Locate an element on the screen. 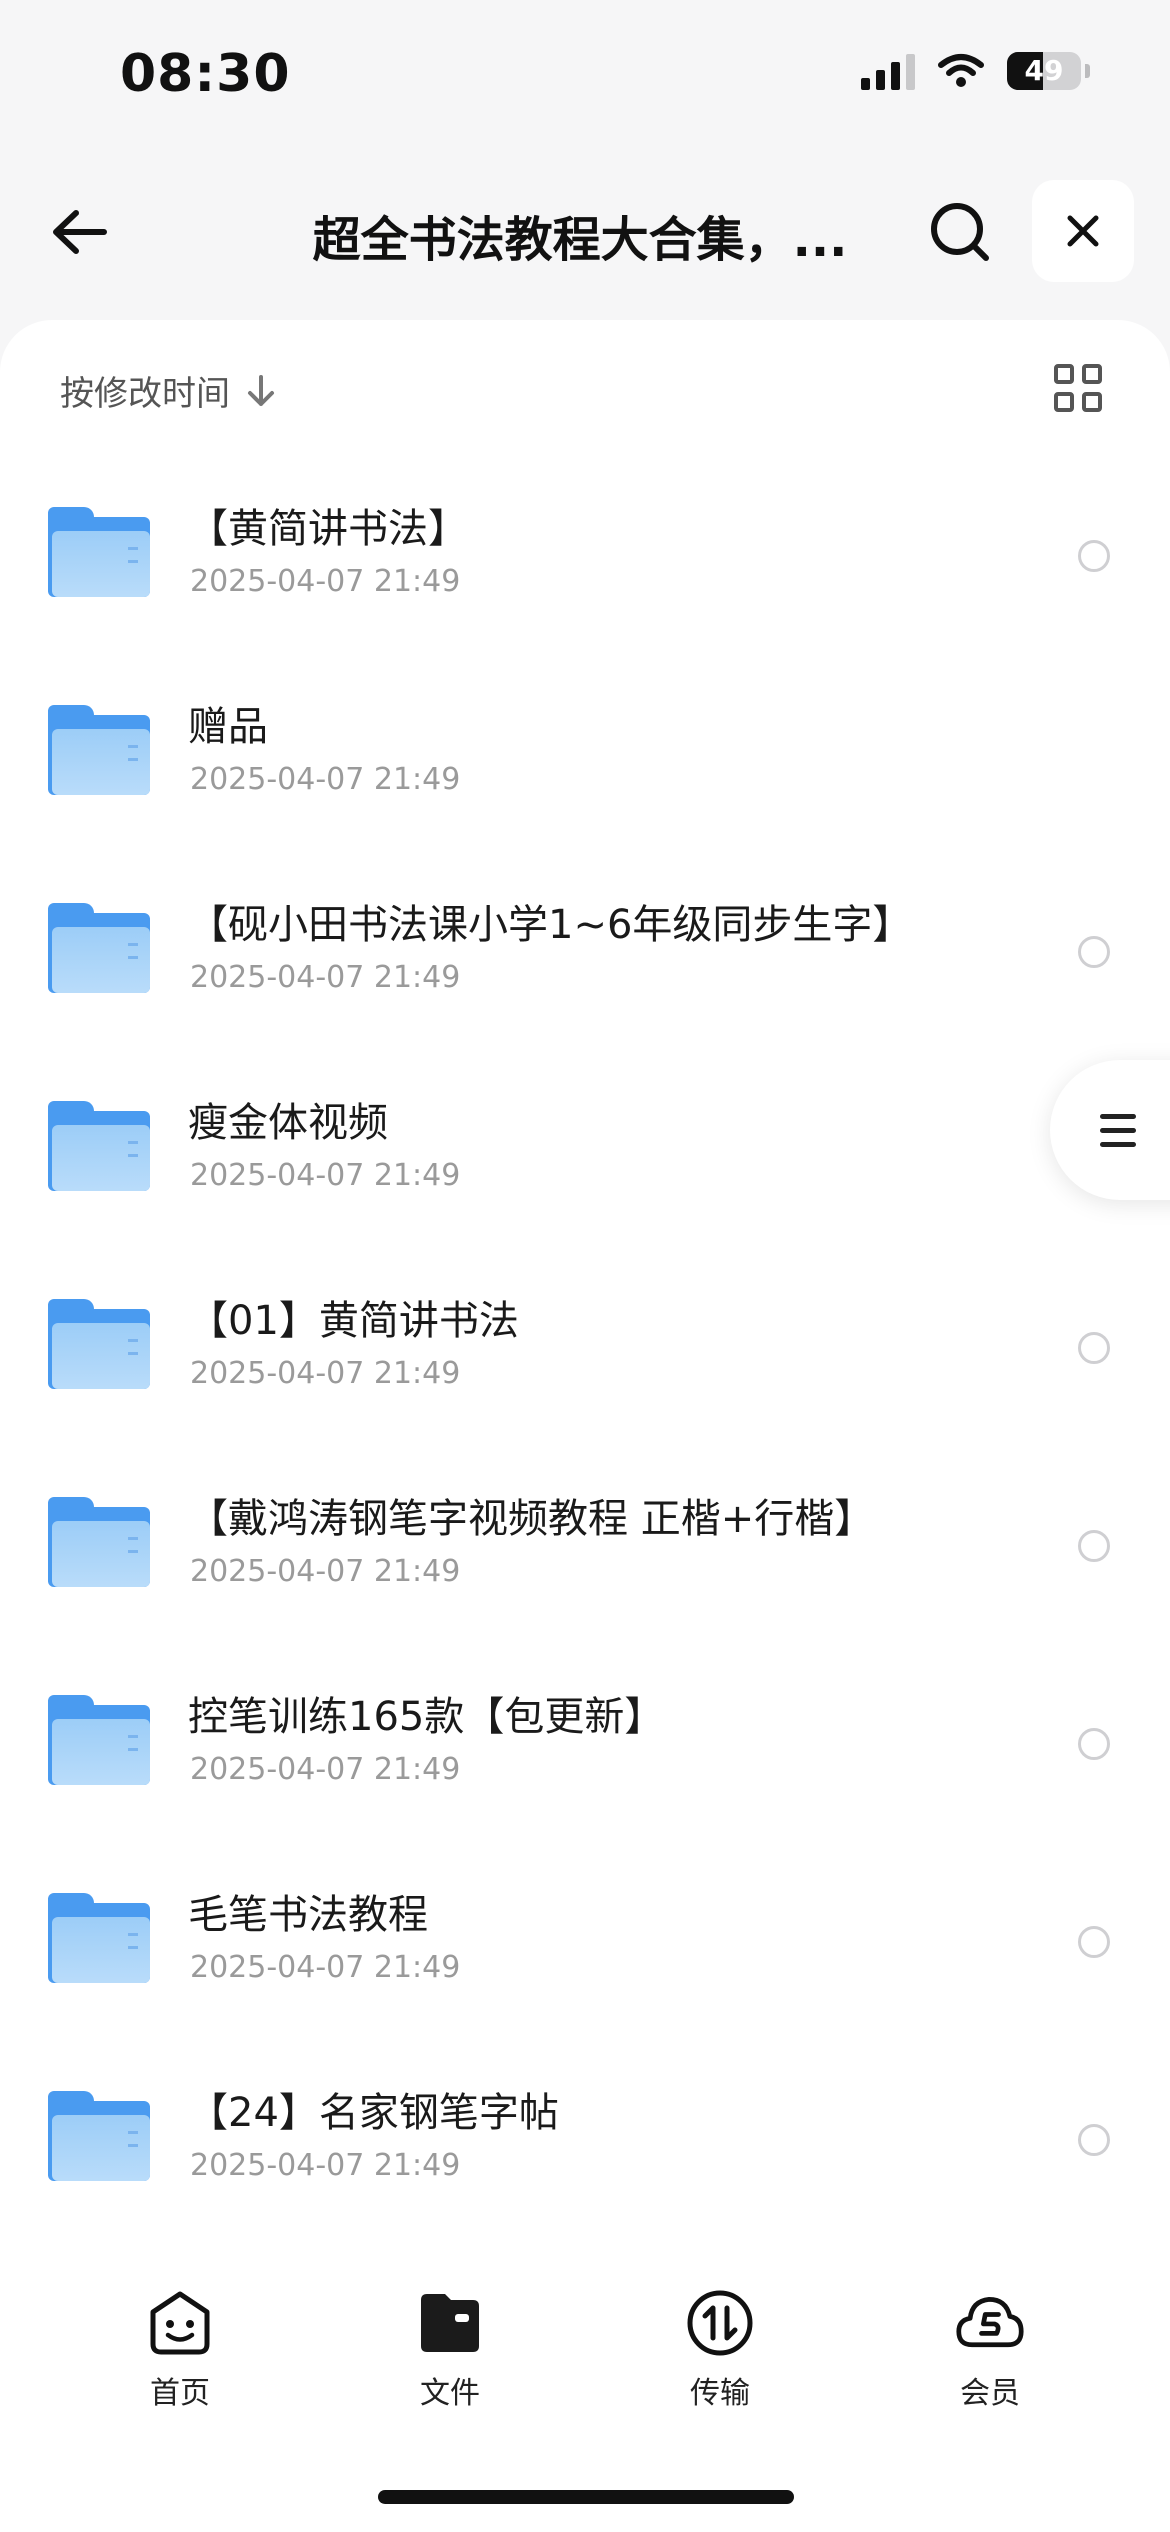 This screenshot has width=1170, height=2532. tab-home: 首页 is located at coordinates (180, 2350).